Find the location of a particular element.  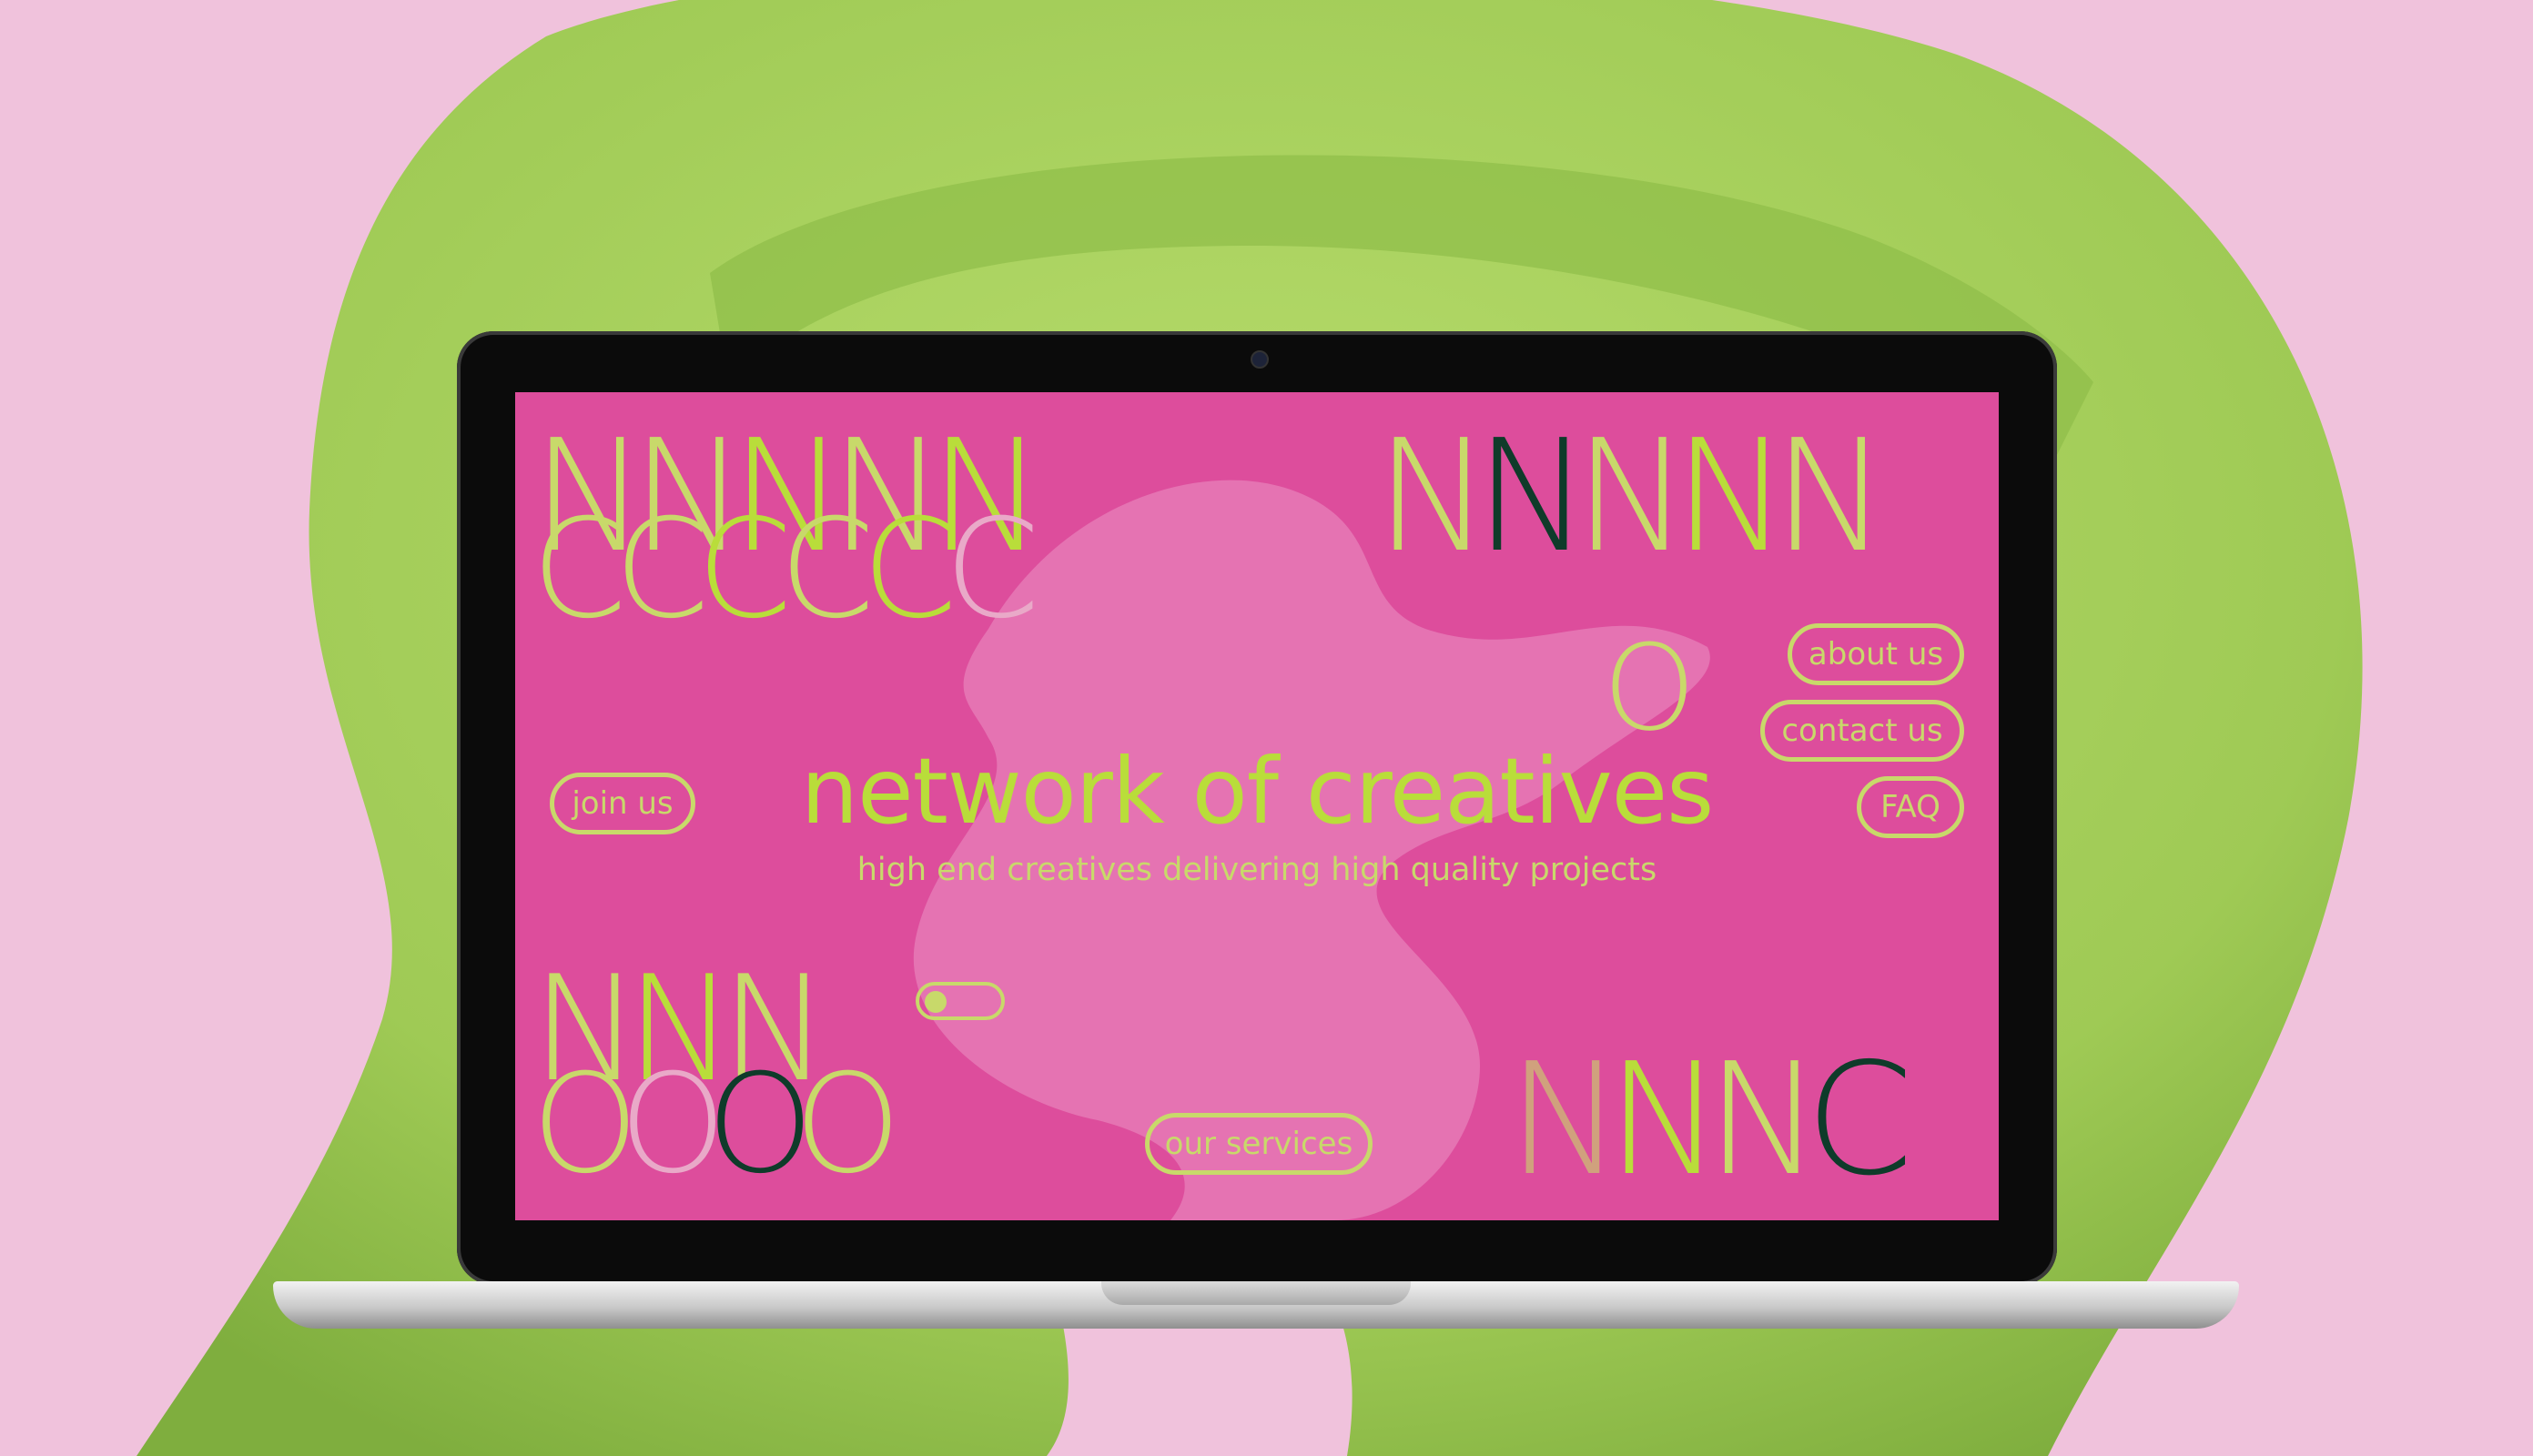

webcam-icon is located at coordinates (1260, 360).